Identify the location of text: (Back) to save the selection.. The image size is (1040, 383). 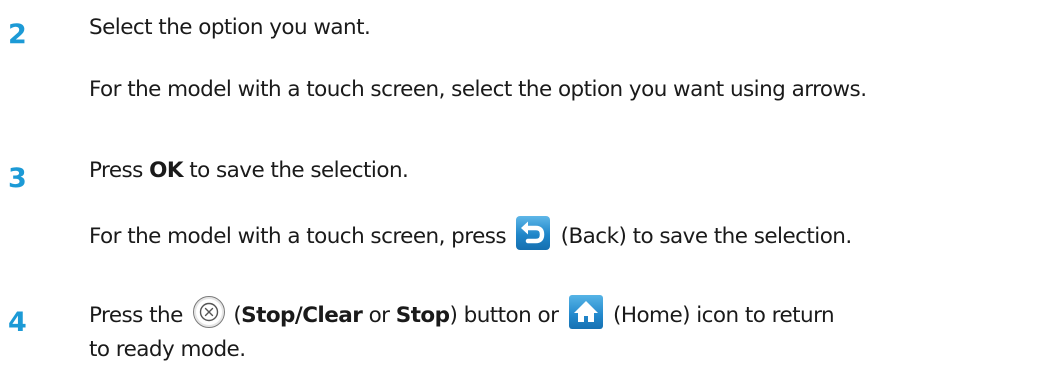
(703, 236).